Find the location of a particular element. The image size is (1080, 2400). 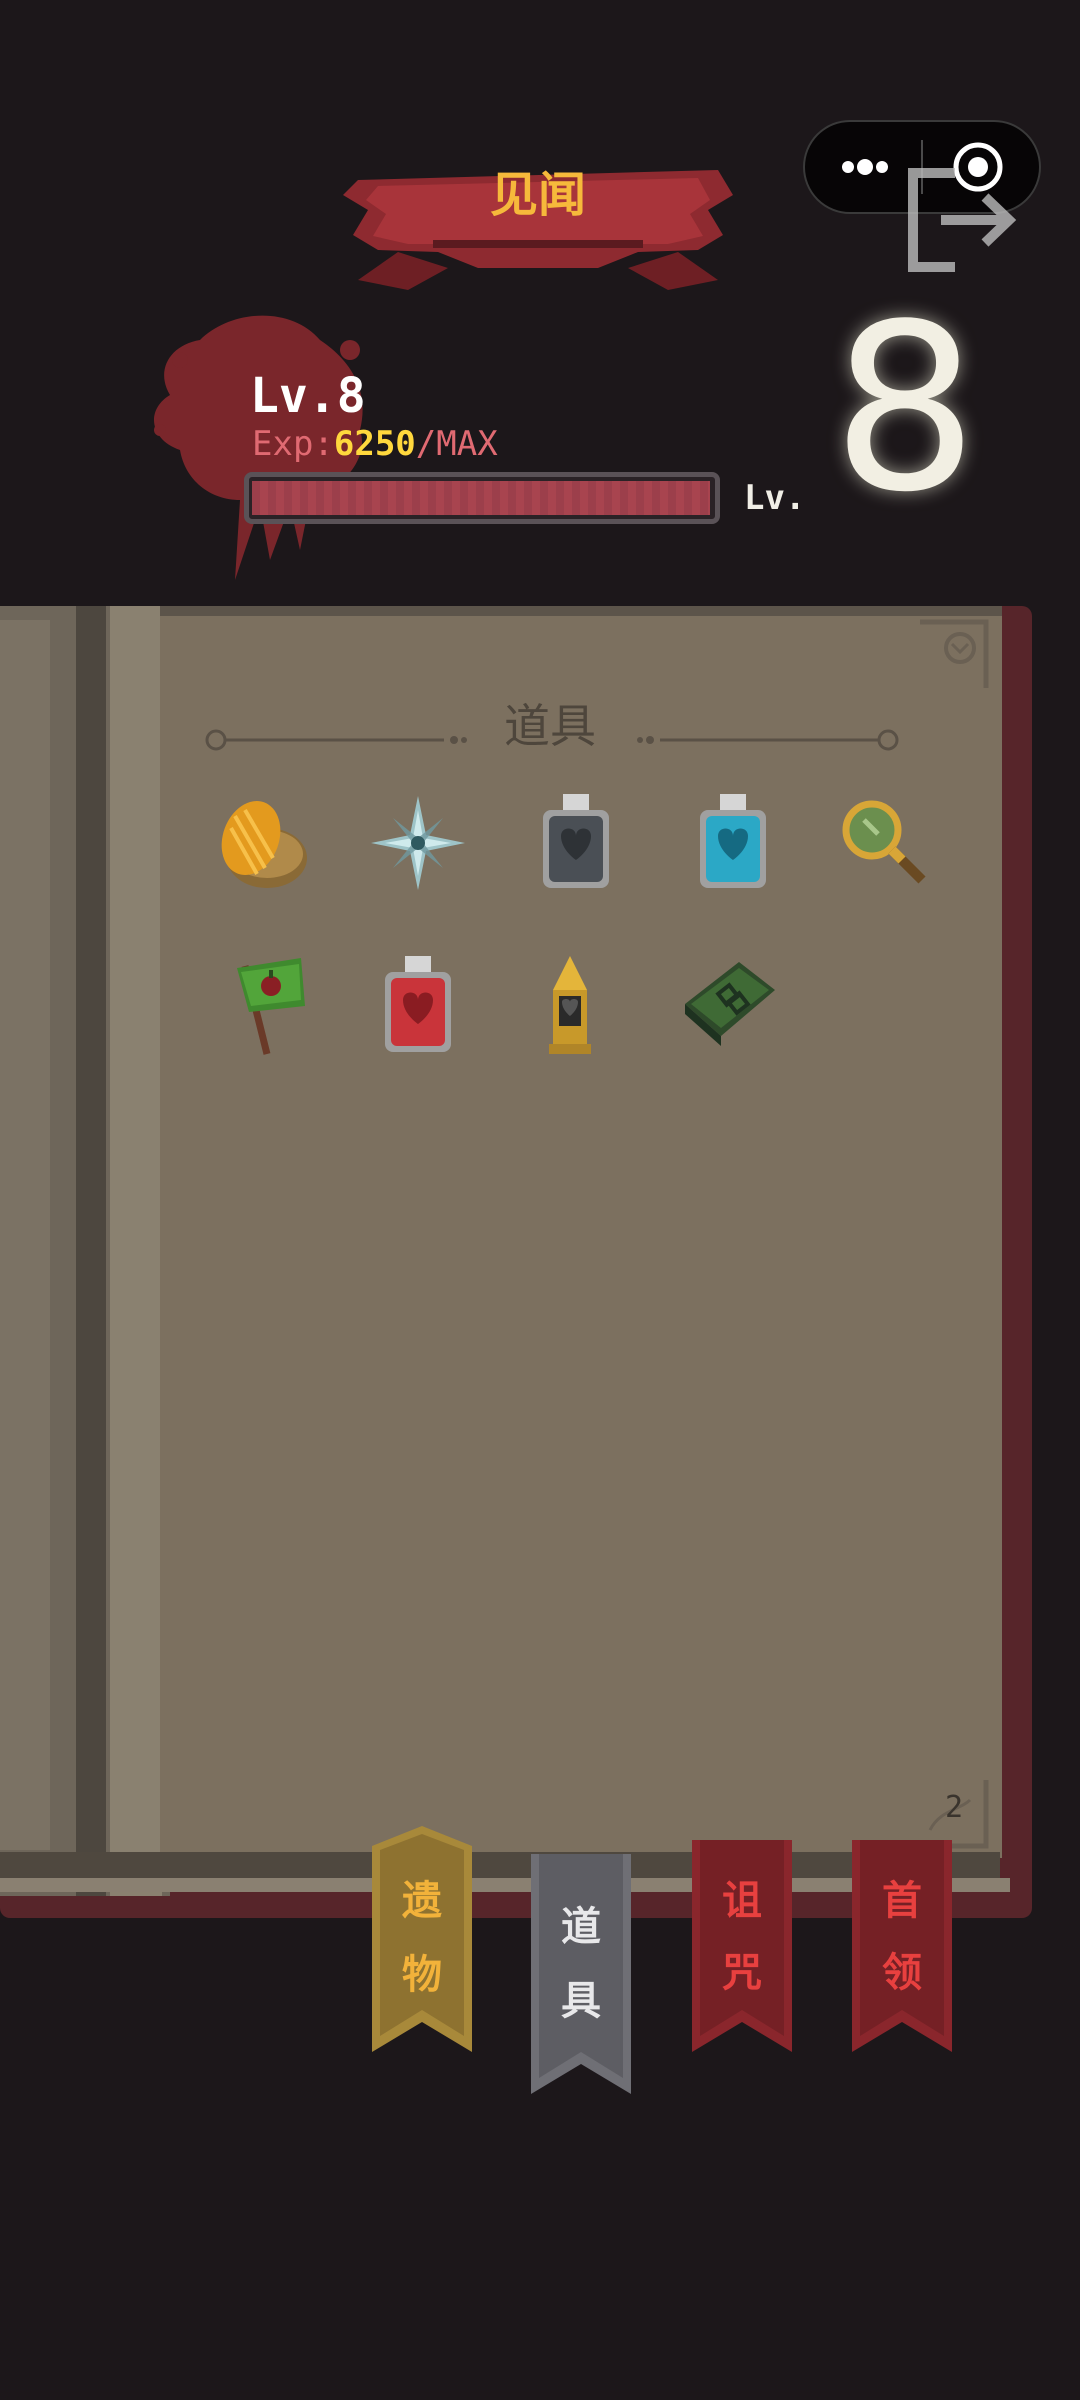

tab-label-bottom: 领 is located at coordinates (902, 1973).